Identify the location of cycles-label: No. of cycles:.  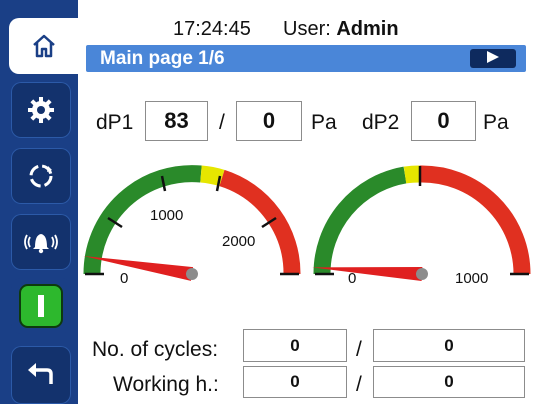
(155, 349).